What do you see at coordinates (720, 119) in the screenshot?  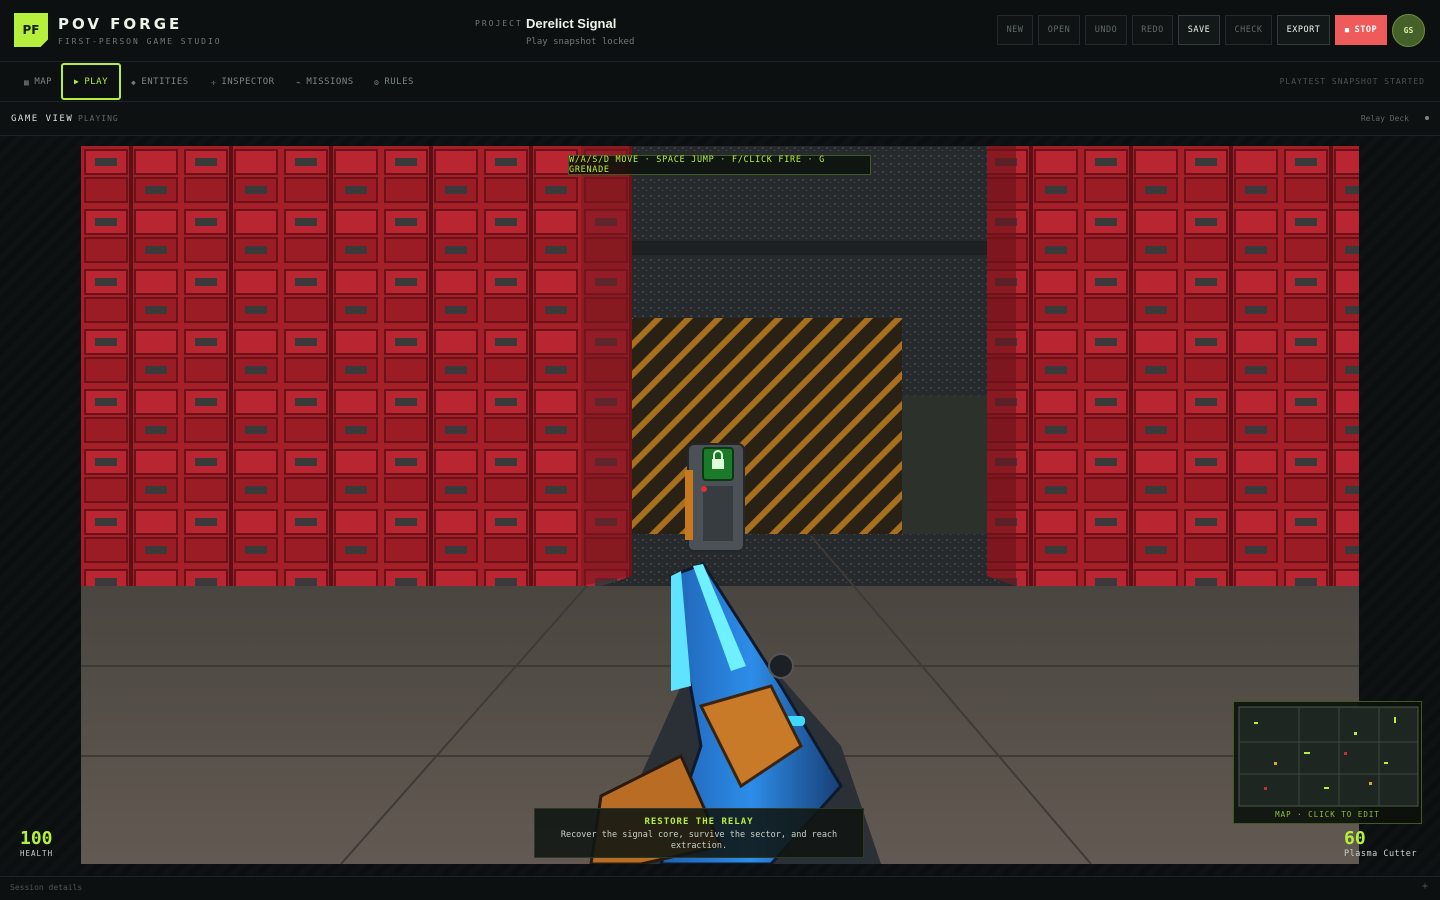 I see `view-header: GAME VIEW PLAYING Relay Deck` at bounding box center [720, 119].